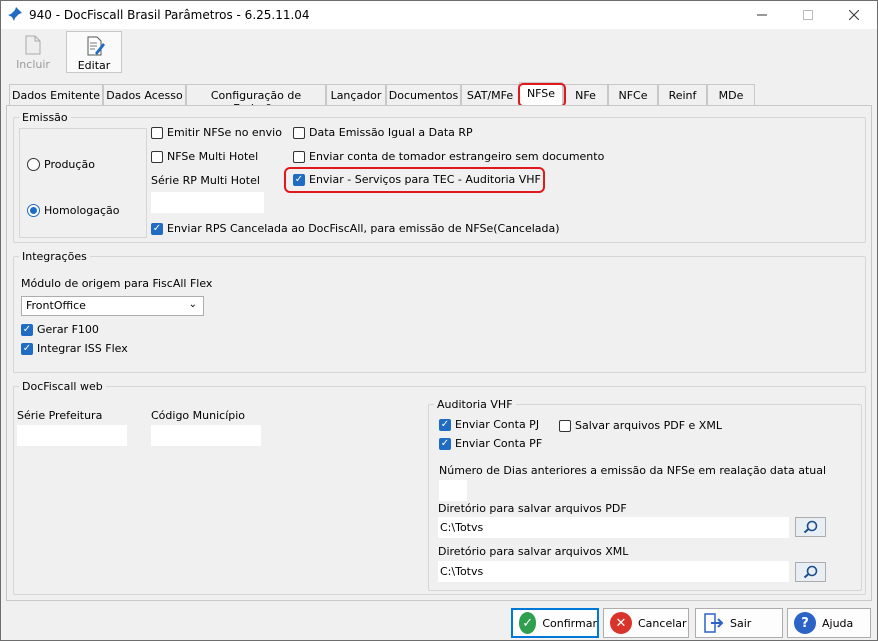  Describe the element at coordinates (475, 404) in the screenshot. I see `auditoria-vhf-legend: Auditoria VHF` at that location.